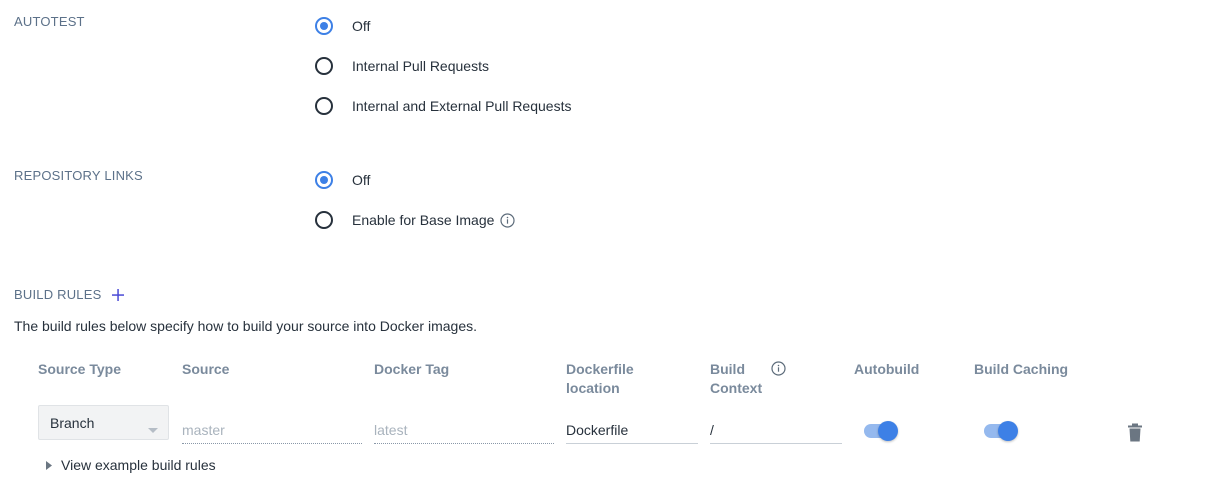 The width and height of the screenshot is (1206, 491). I want to click on trash-icon, so click(1135, 435).